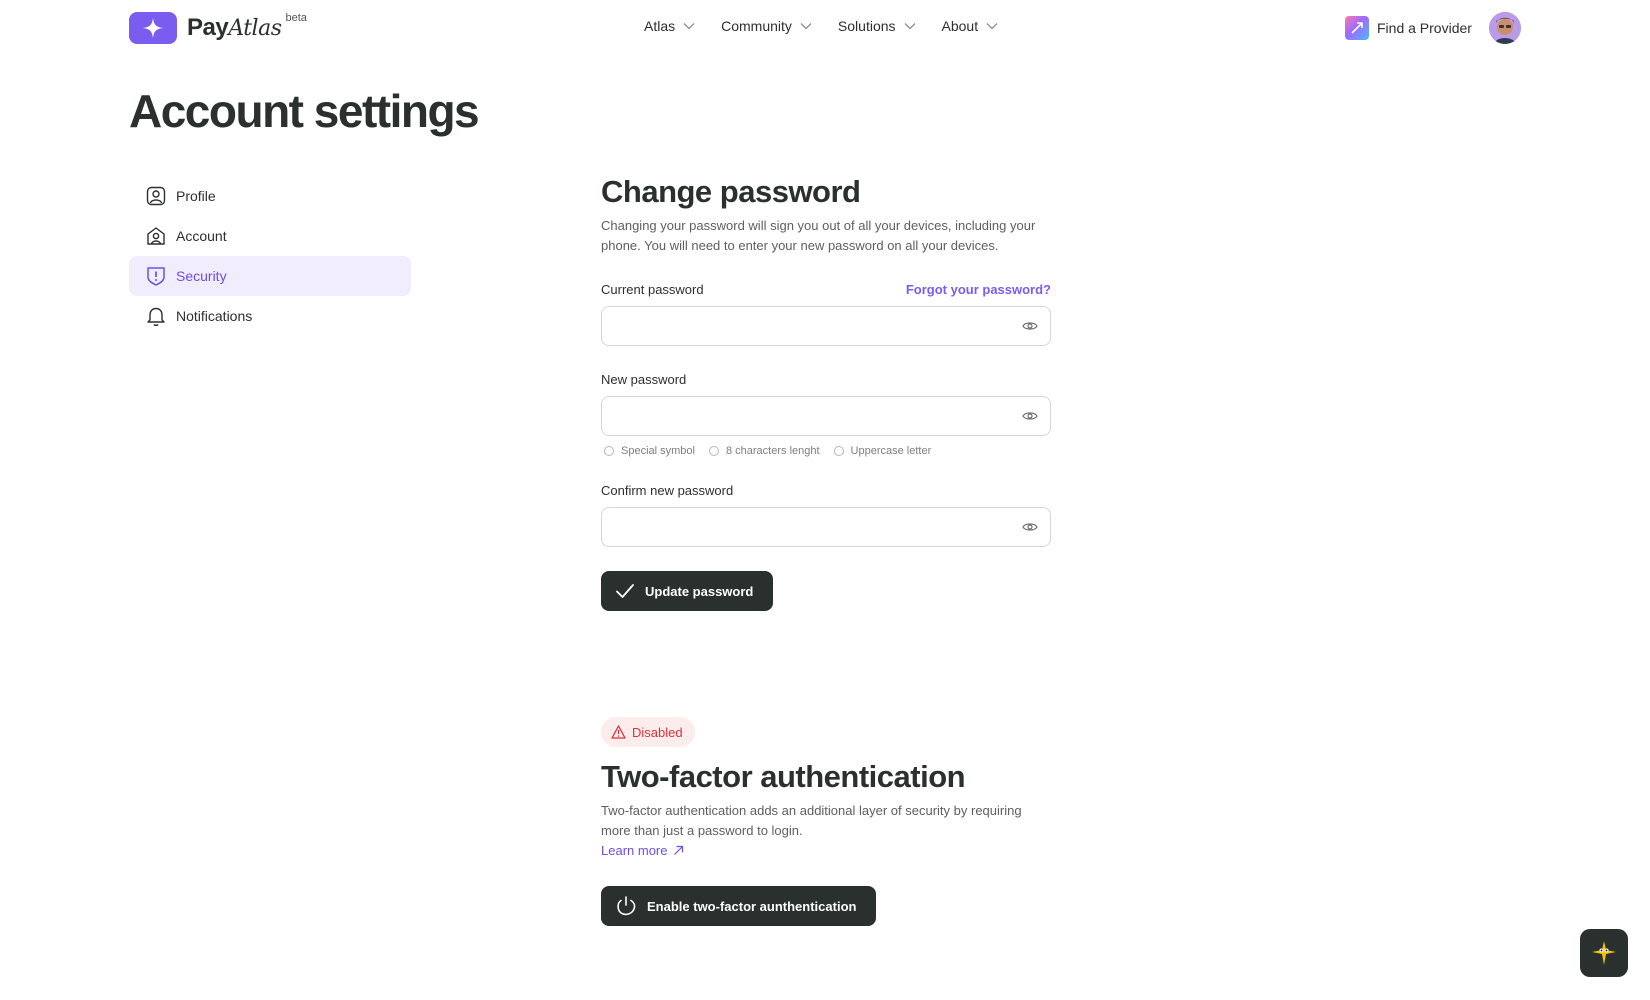 Image resolution: width=1650 pixels, height=1000 pixels. Describe the element at coordinates (196, 196) in the screenshot. I see `sidebar-item-label: Profile` at that location.